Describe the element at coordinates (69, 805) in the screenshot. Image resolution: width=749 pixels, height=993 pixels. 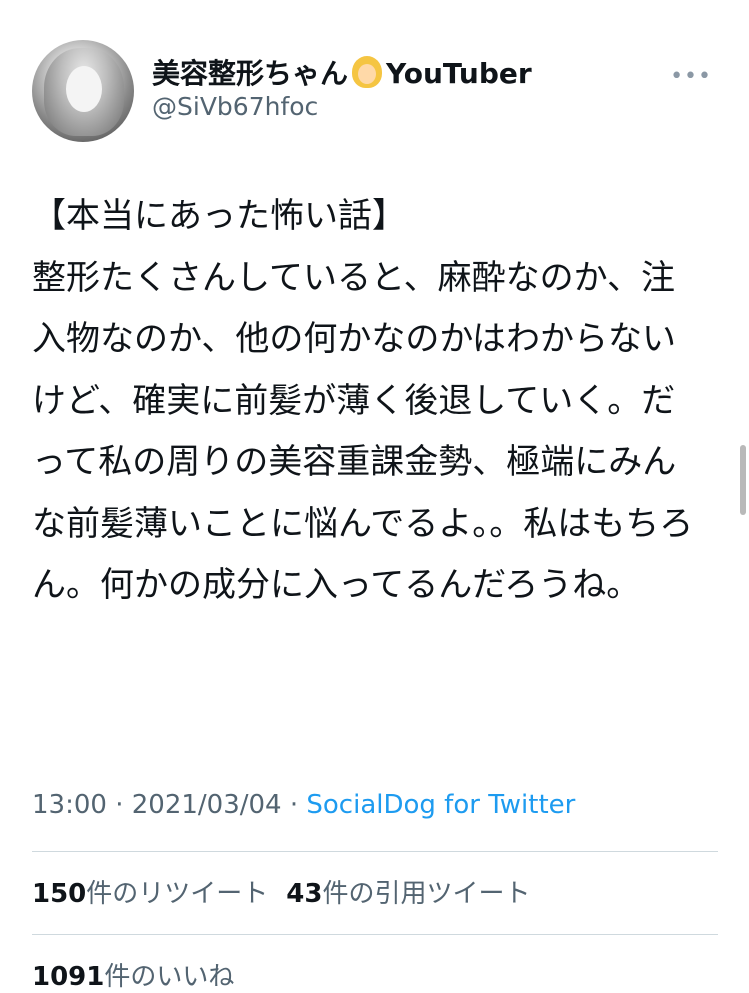
I see `tweet-time: 13:00` at that location.